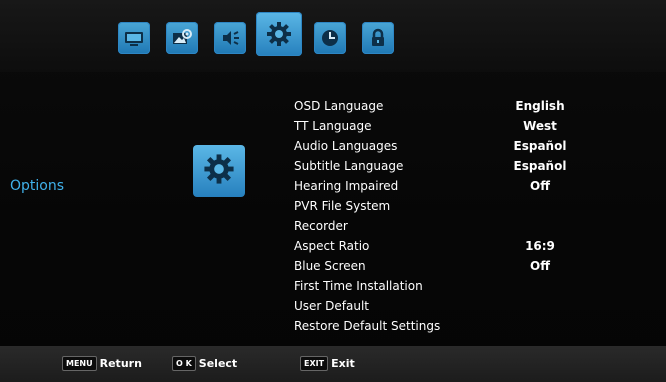  I want to click on menu-item-label: OSD Language, so click(339, 106).